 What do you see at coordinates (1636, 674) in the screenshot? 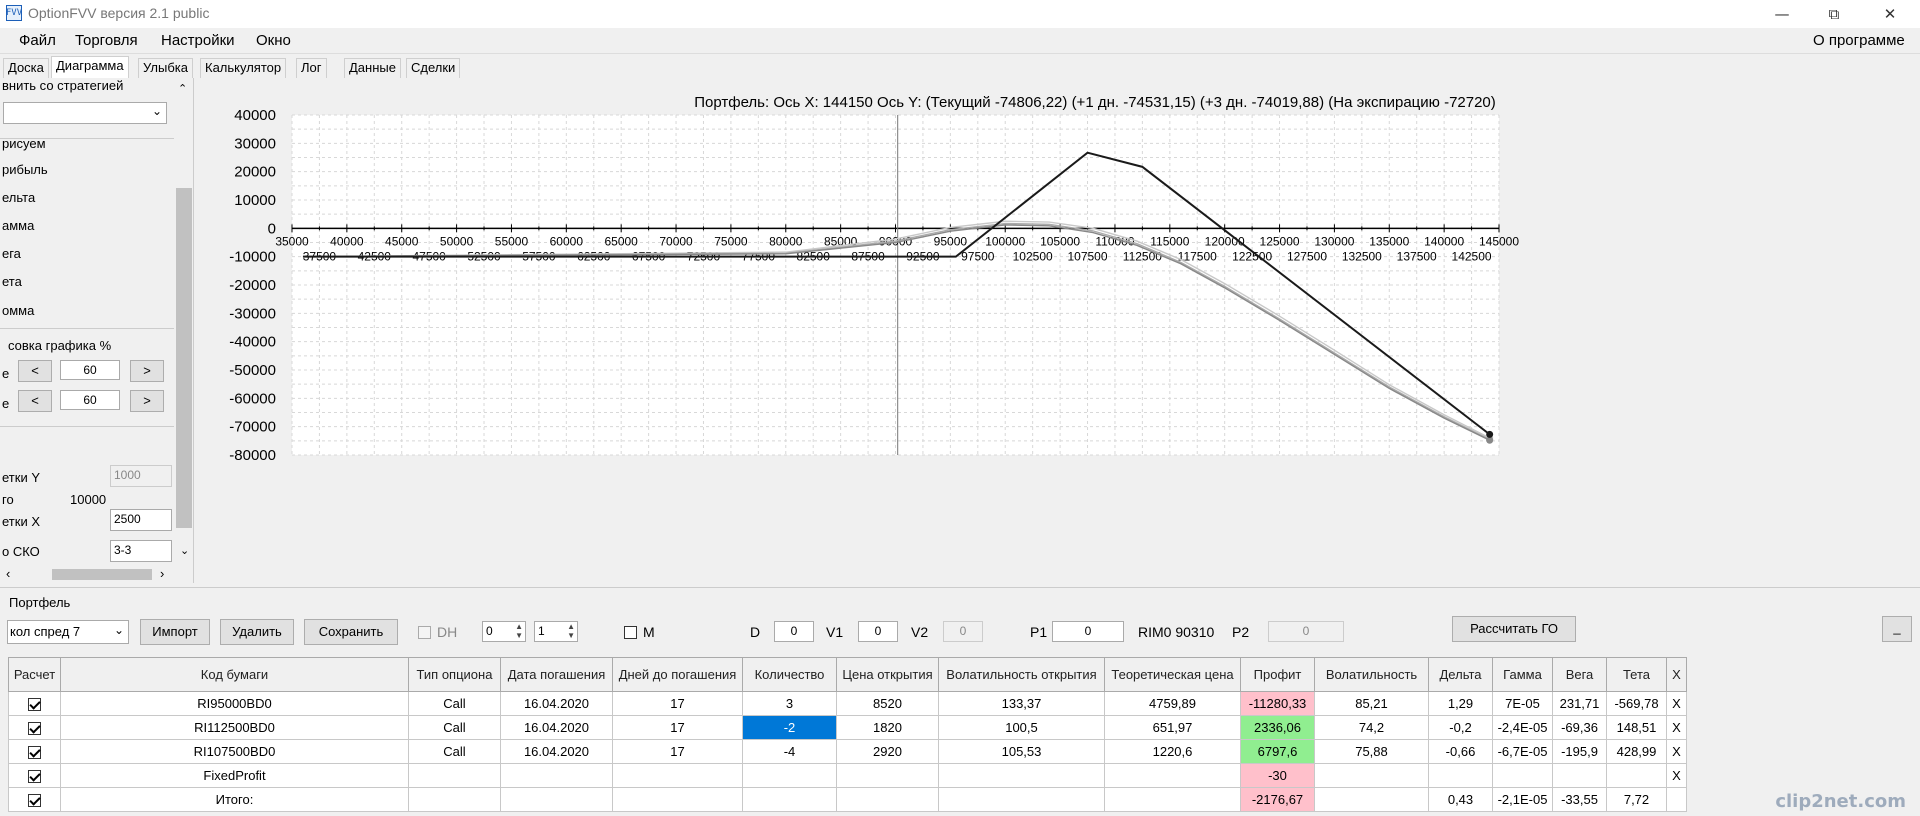
I see `header-theta: Тета` at bounding box center [1636, 674].